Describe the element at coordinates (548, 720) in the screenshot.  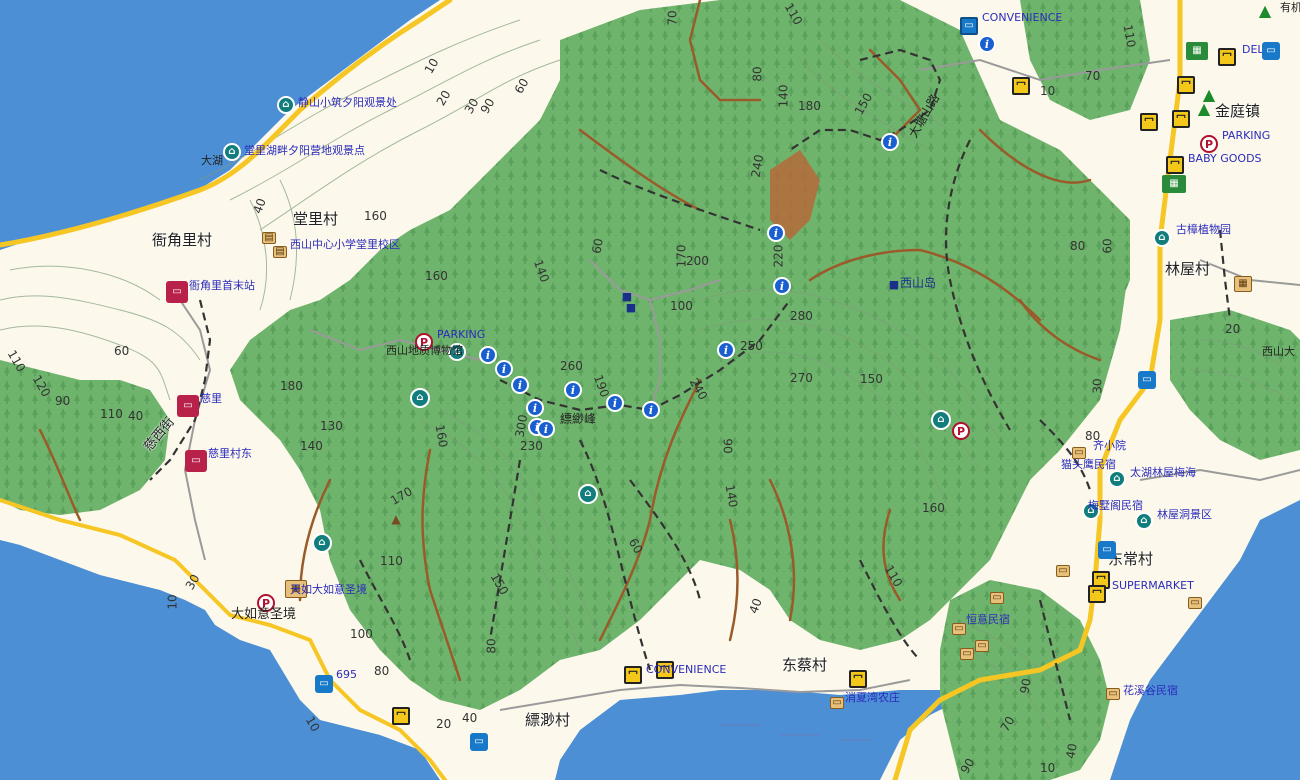
I see `village-label: 縹渺村` at that location.